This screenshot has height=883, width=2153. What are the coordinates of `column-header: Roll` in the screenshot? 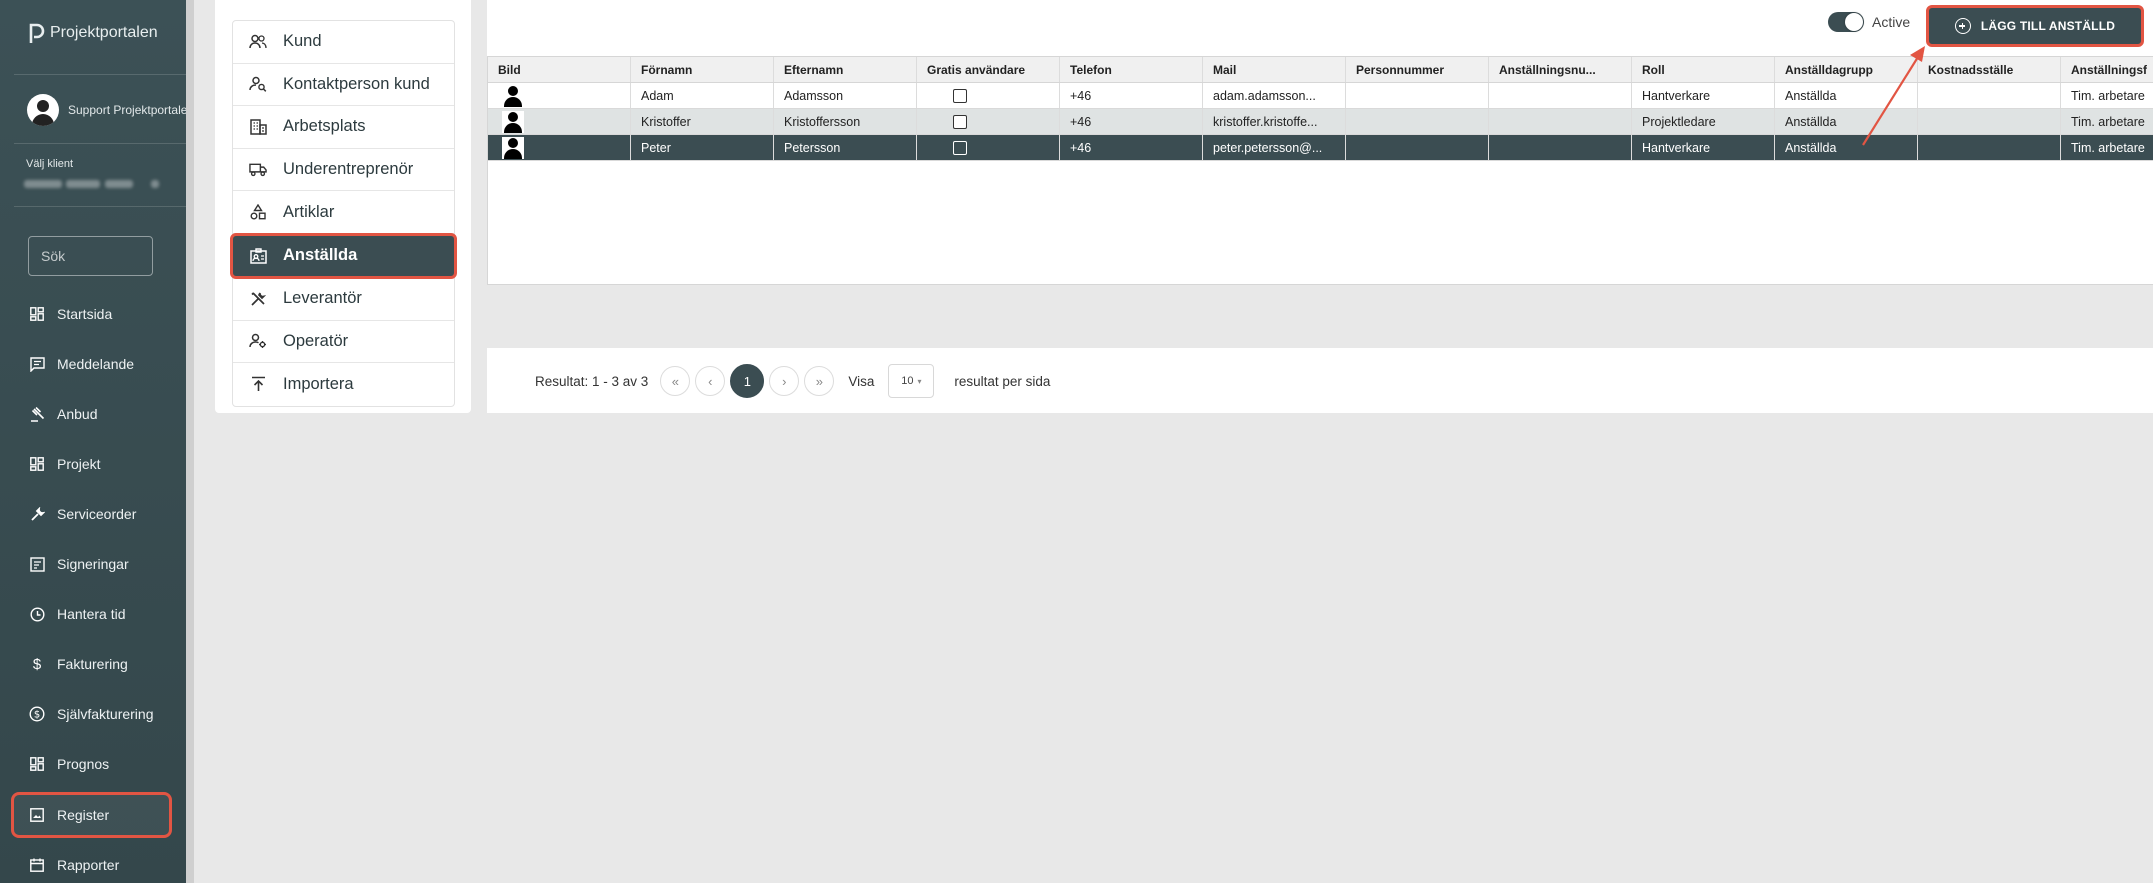 It's located at (1703, 69).